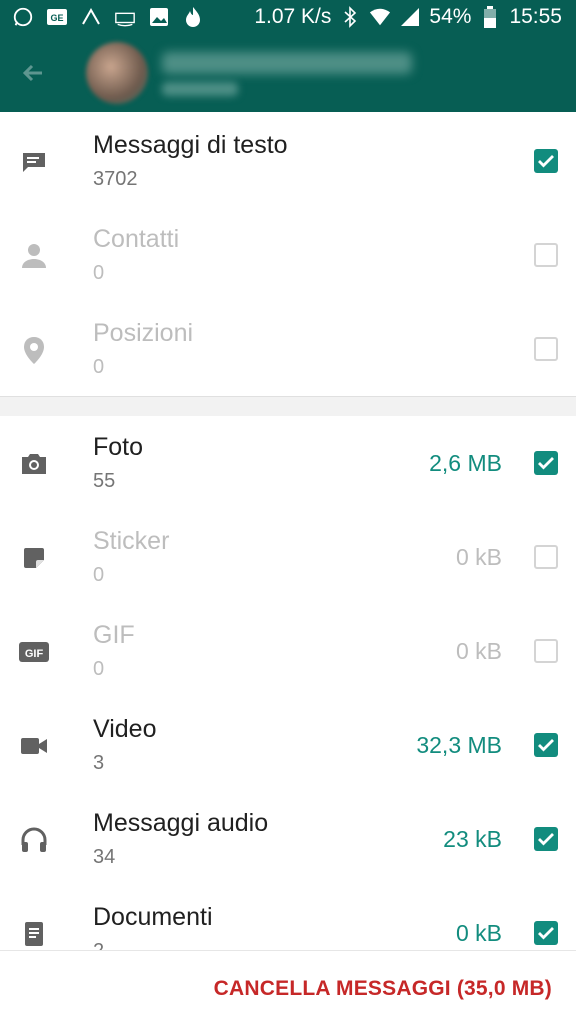 The height and width of the screenshot is (1025, 576). Describe the element at coordinates (288, 348) in the screenshot. I see `list-item-locations: Posizioni 0` at that location.